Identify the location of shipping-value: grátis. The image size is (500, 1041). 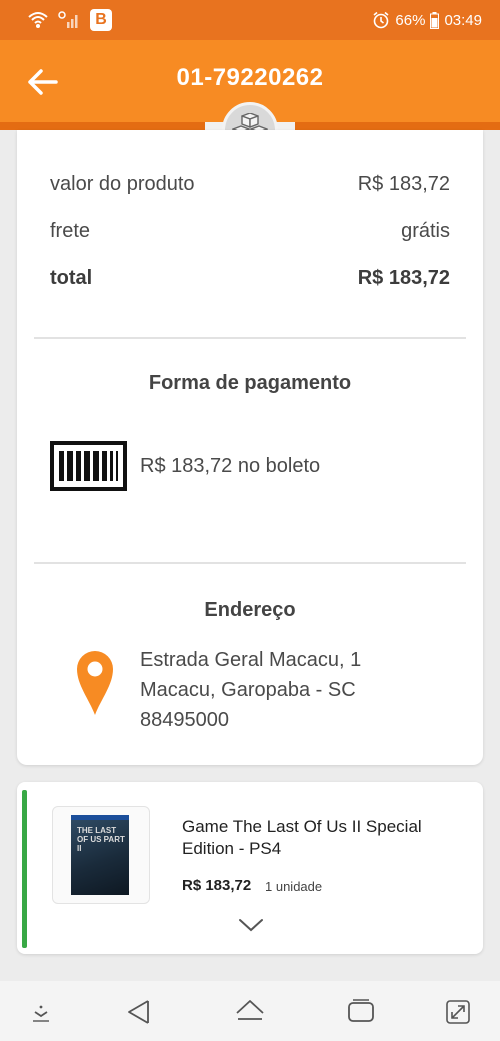
(425, 231).